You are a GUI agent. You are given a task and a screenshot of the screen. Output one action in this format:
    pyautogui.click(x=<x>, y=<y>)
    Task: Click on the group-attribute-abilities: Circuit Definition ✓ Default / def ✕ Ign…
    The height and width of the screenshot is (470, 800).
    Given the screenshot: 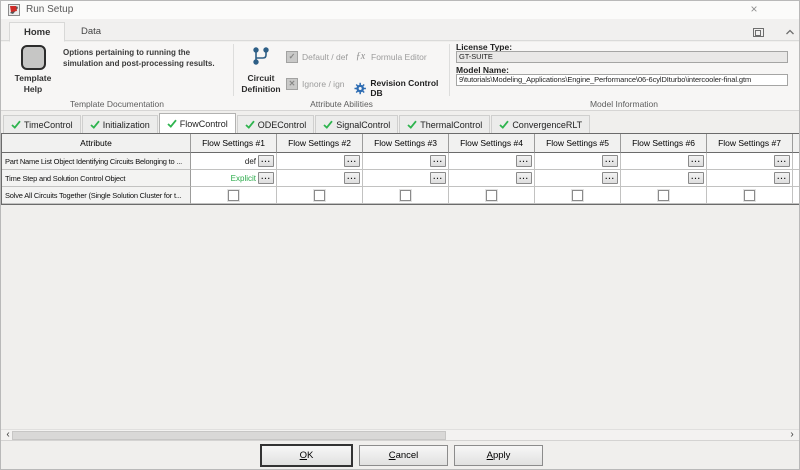 What is the action you would take?
    pyautogui.click(x=341, y=76)
    